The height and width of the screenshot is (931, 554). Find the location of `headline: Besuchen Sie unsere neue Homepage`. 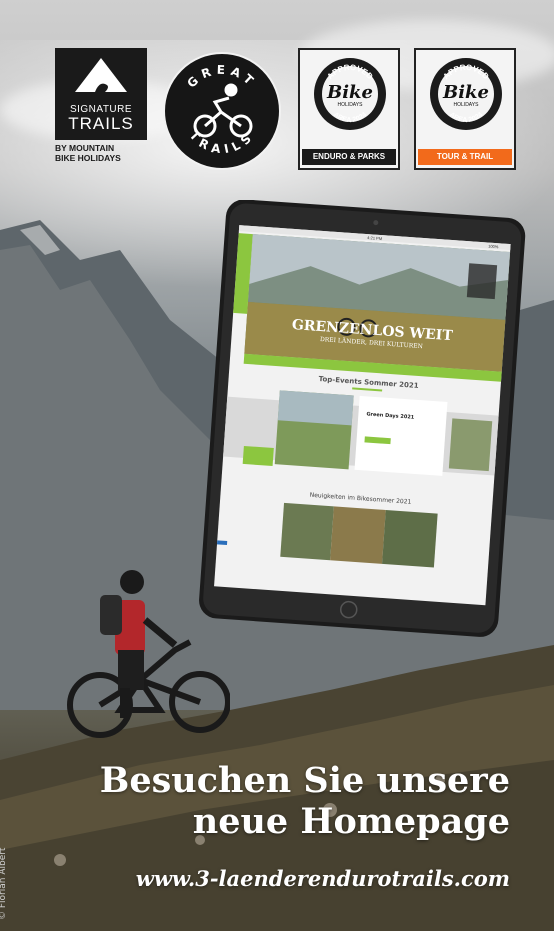

headline: Besuchen Sie unsere neue Homepage is located at coordinates (280, 801).